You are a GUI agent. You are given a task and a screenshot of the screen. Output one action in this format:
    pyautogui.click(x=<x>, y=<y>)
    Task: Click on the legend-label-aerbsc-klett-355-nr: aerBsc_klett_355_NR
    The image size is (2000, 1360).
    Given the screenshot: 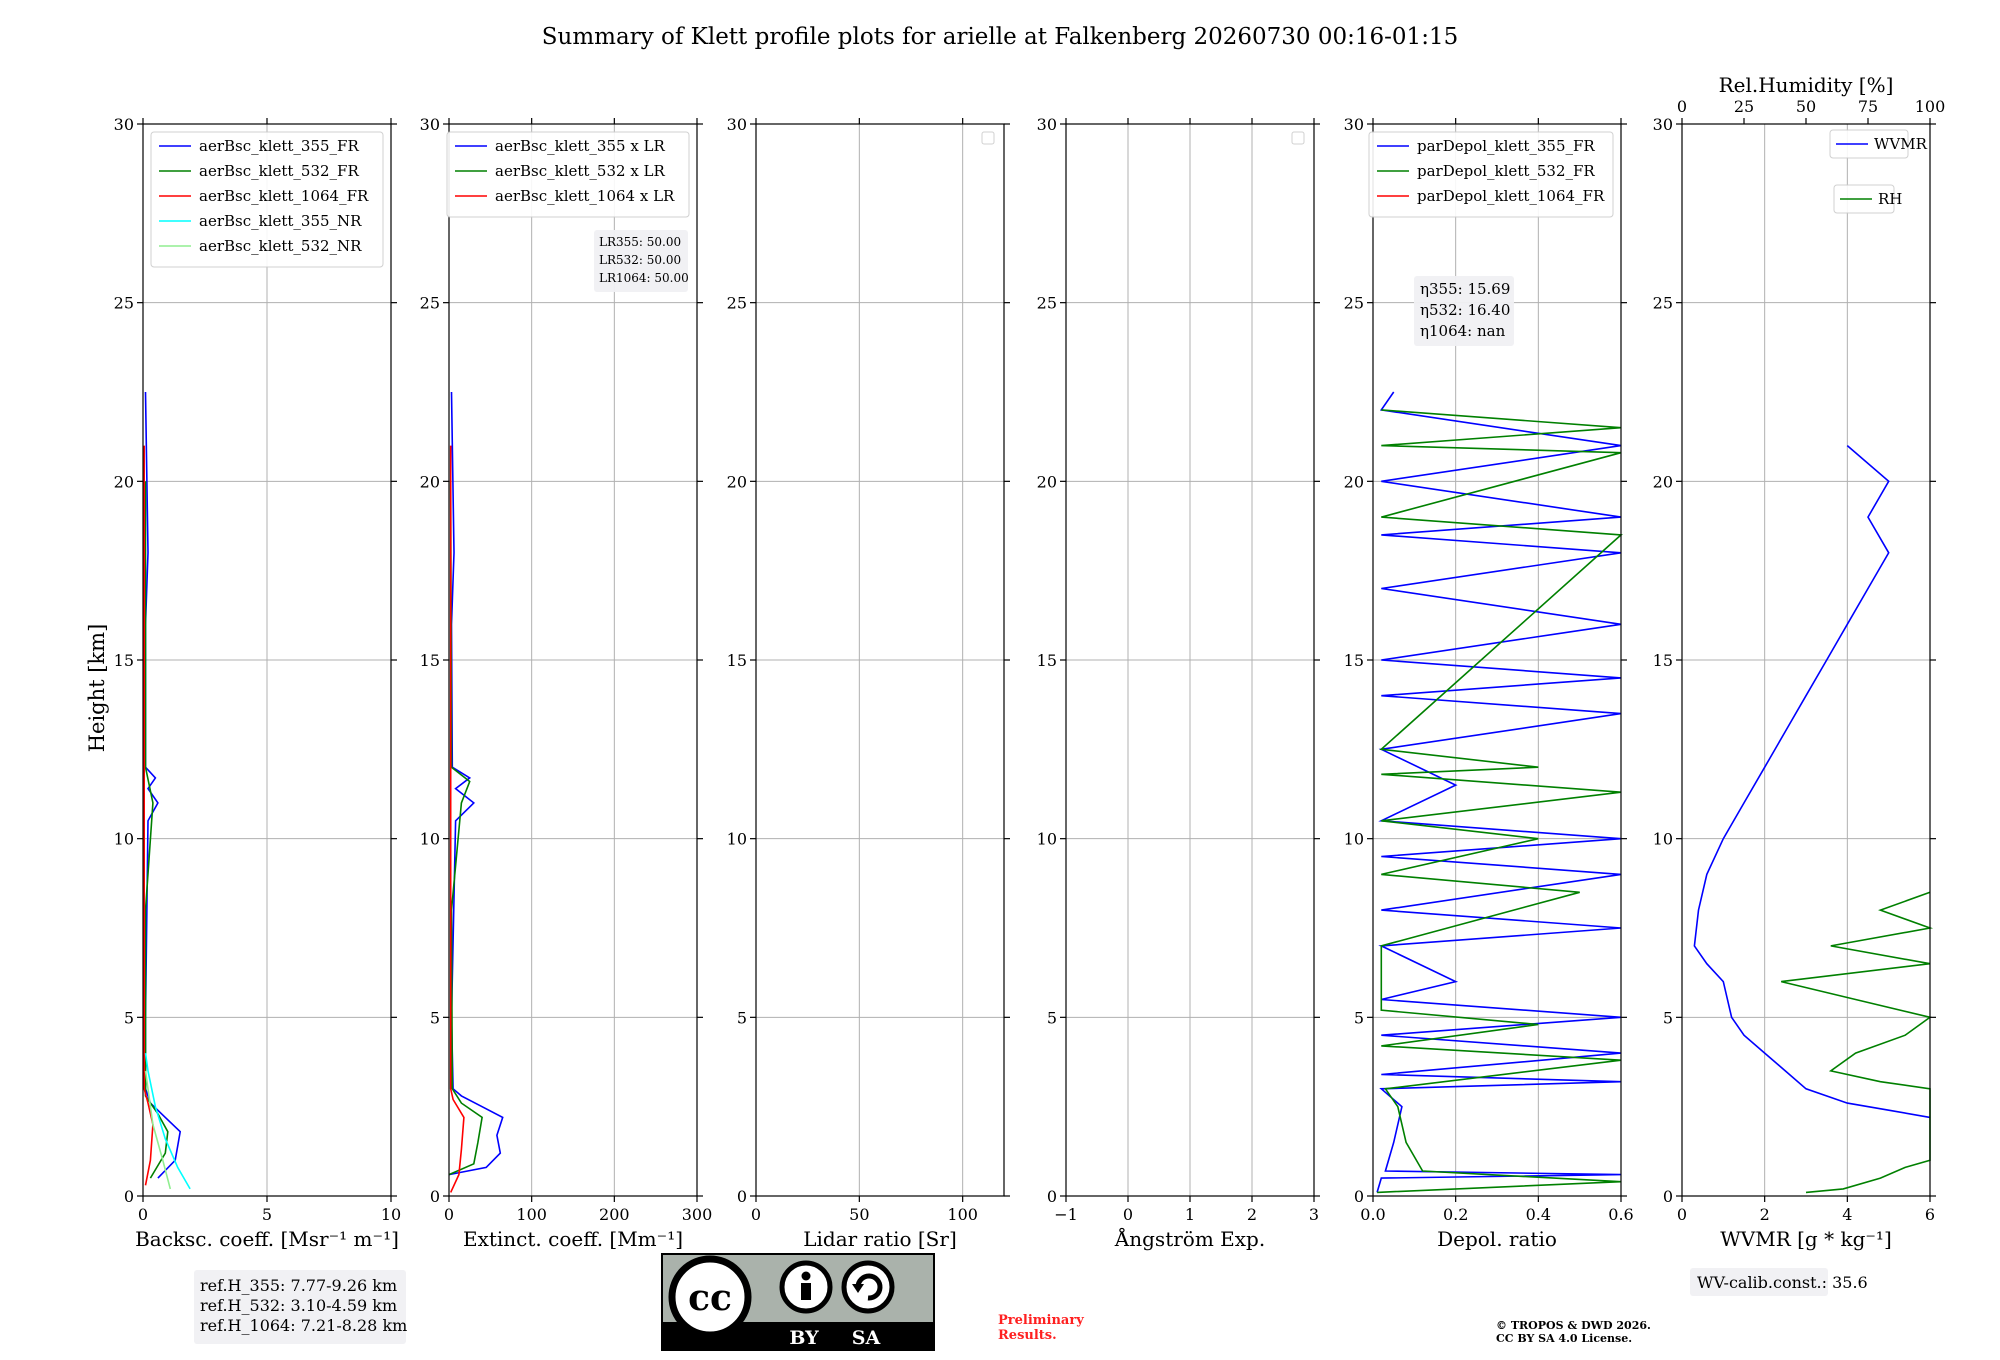 What is the action you would take?
    pyautogui.click(x=280, y=221)
    